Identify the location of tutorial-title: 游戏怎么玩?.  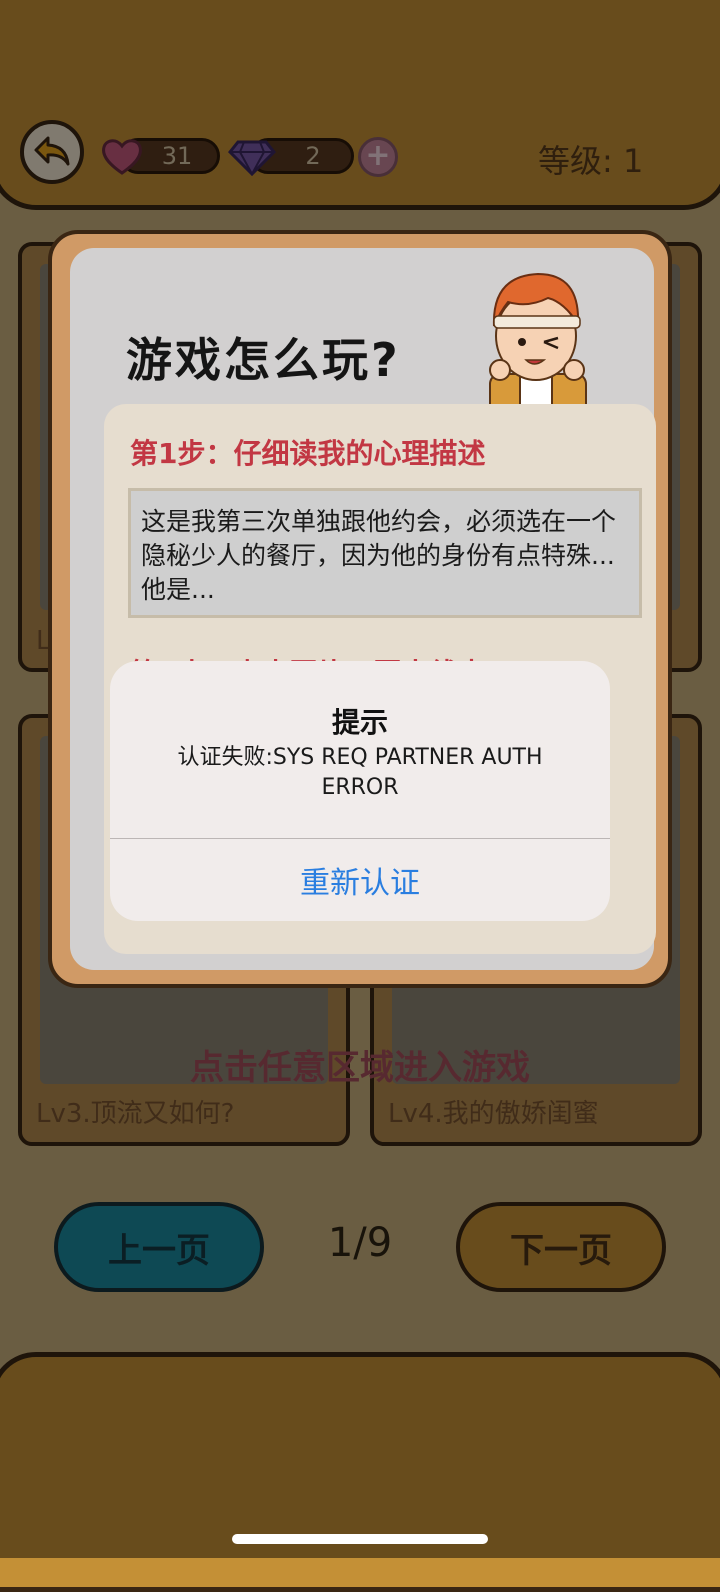
(263, 360).